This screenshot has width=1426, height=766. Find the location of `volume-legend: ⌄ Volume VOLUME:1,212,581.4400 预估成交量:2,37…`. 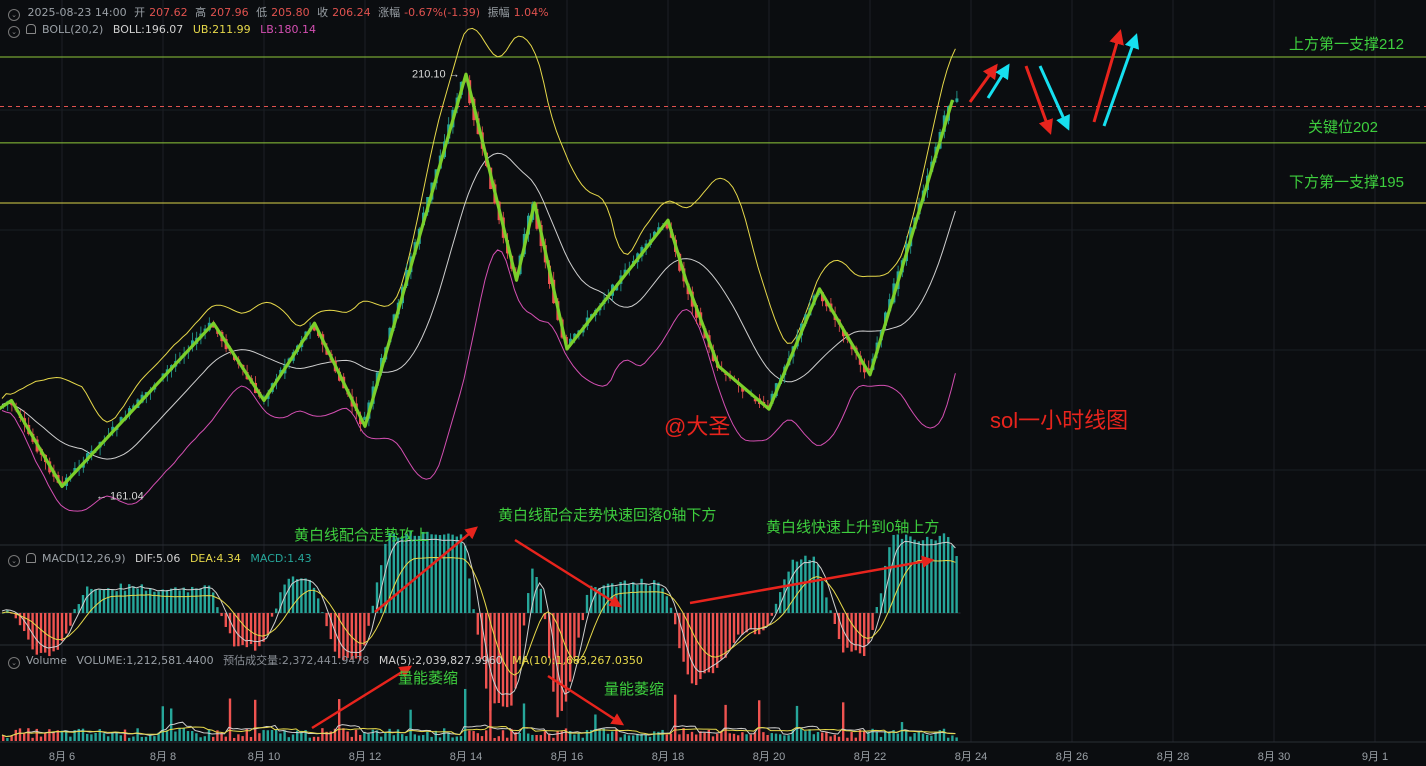

volume-legend: ⌄ Volume VOLUME:1,212,581.4400 预估成交量:2,37… is located at coordinates (328, 660).